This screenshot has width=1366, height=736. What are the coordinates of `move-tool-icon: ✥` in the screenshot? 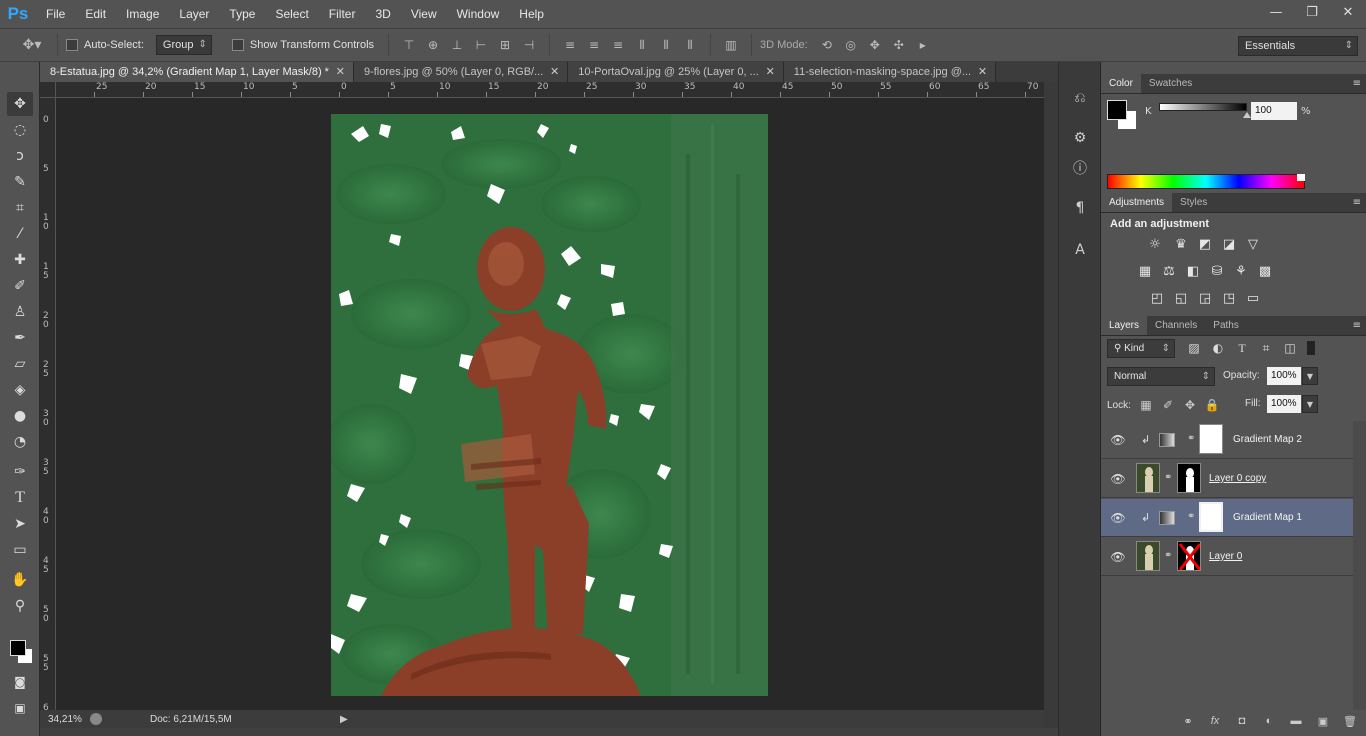 It's located at (20, 104).